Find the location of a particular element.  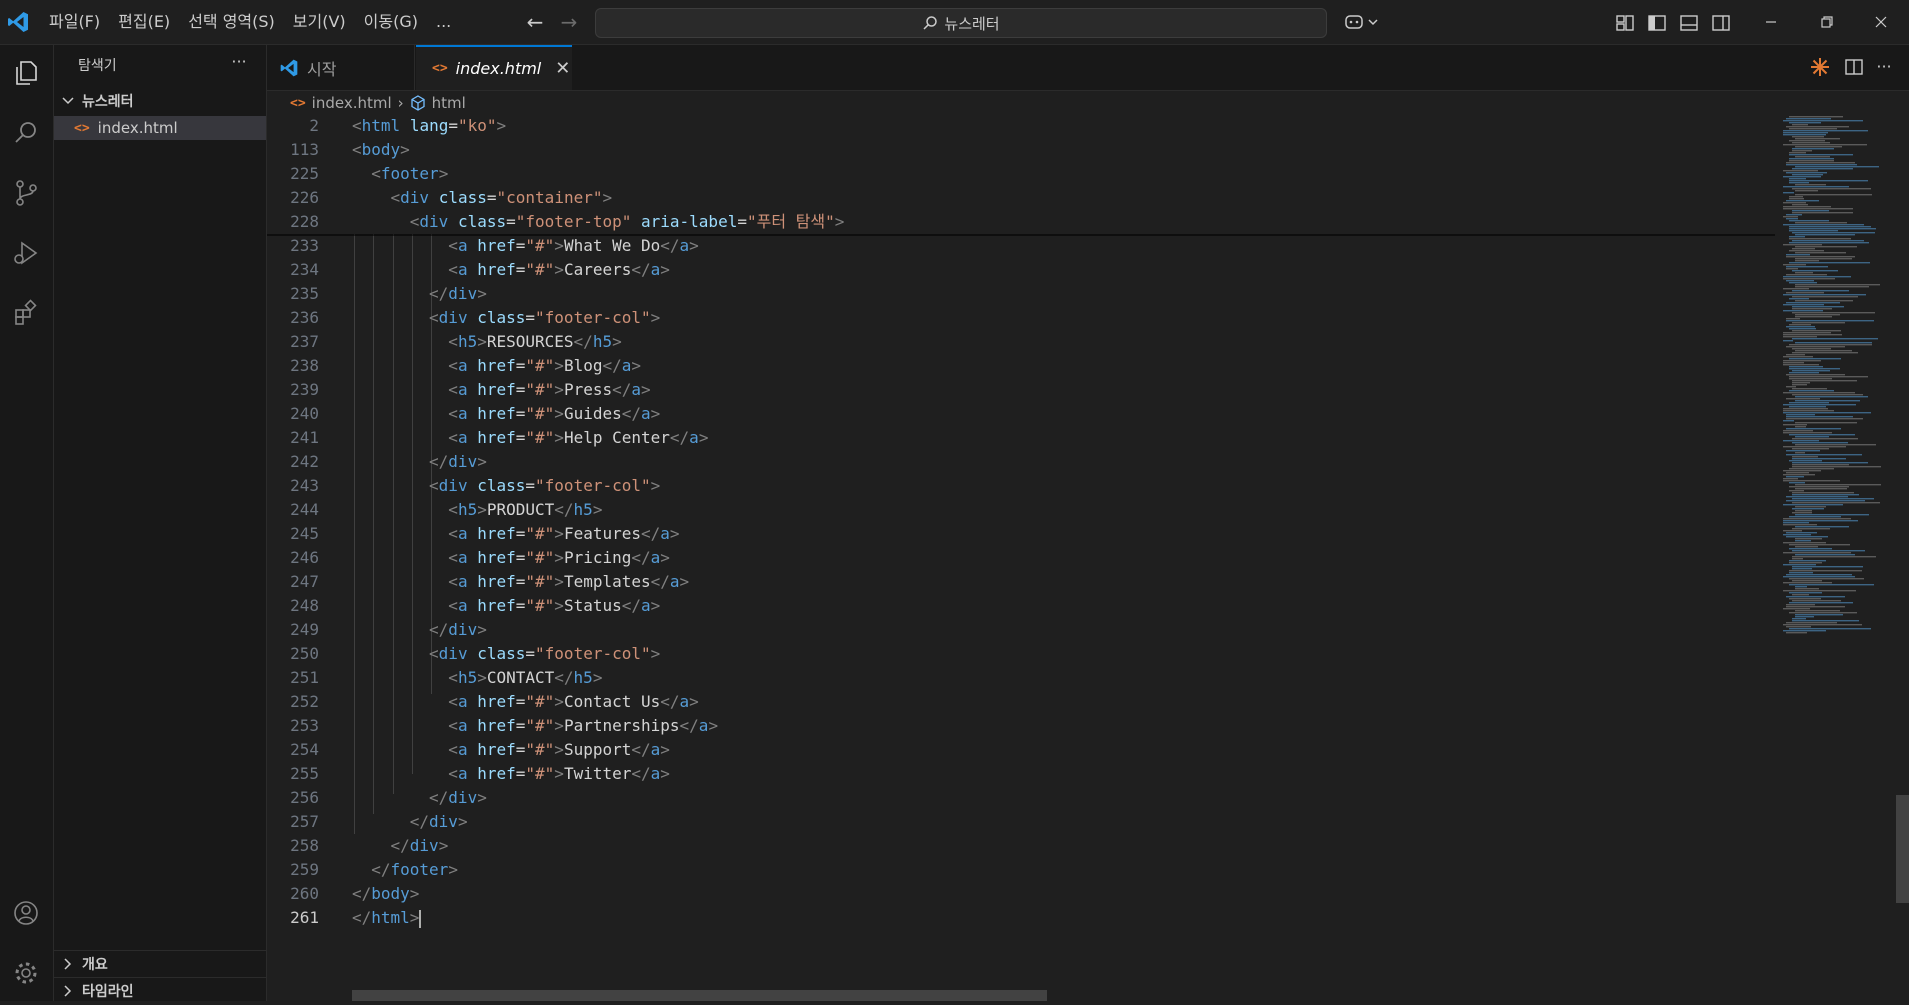

menu-go: 이동(G) is located at coordinates (391, 22).